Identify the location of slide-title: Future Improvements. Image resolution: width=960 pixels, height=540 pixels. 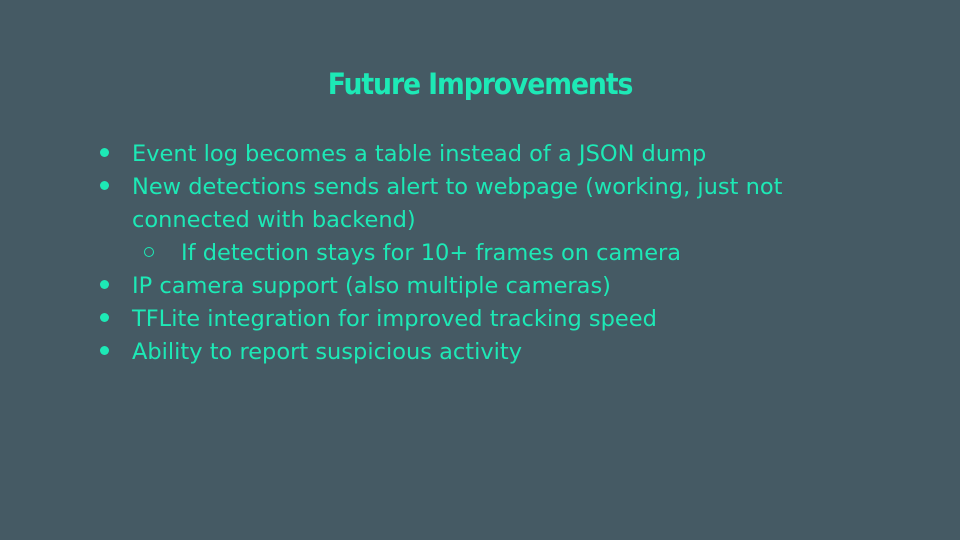
(480, 84).